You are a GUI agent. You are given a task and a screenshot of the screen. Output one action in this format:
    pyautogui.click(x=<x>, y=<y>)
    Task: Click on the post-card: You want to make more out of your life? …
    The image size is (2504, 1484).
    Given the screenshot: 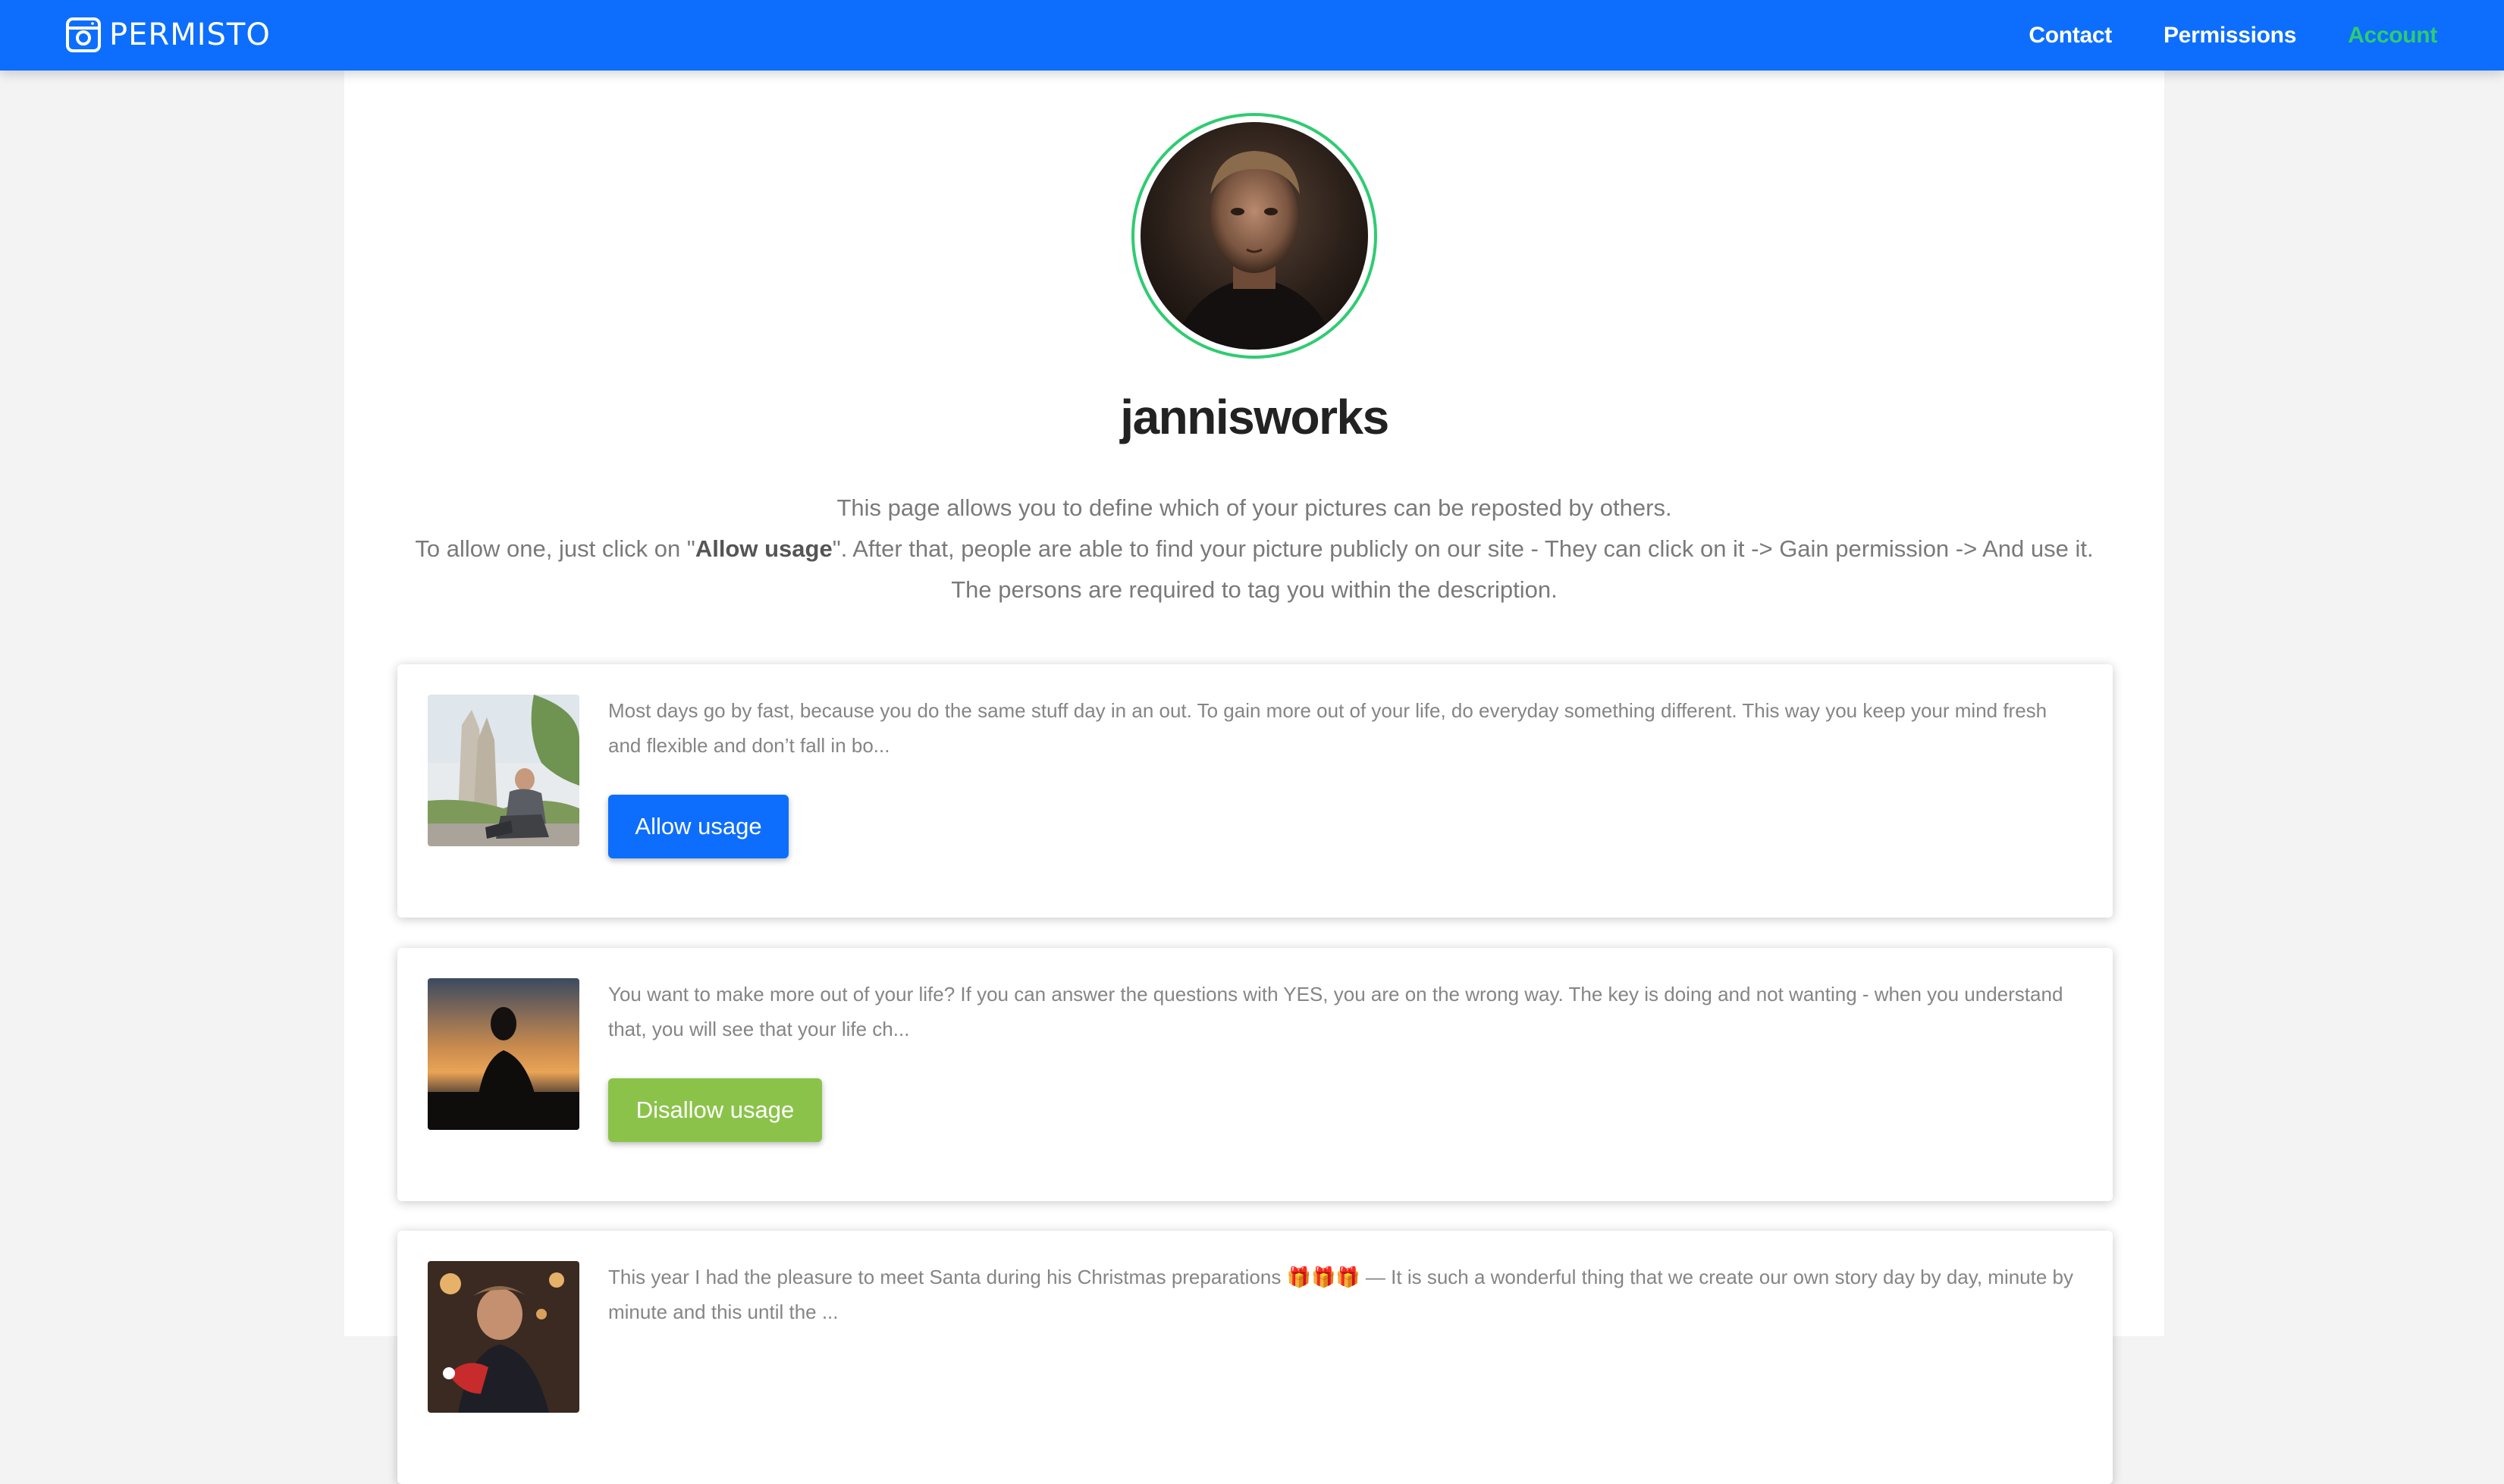 What is the action you would take?
    pyautogui.click(x=1255, y=1074)
    